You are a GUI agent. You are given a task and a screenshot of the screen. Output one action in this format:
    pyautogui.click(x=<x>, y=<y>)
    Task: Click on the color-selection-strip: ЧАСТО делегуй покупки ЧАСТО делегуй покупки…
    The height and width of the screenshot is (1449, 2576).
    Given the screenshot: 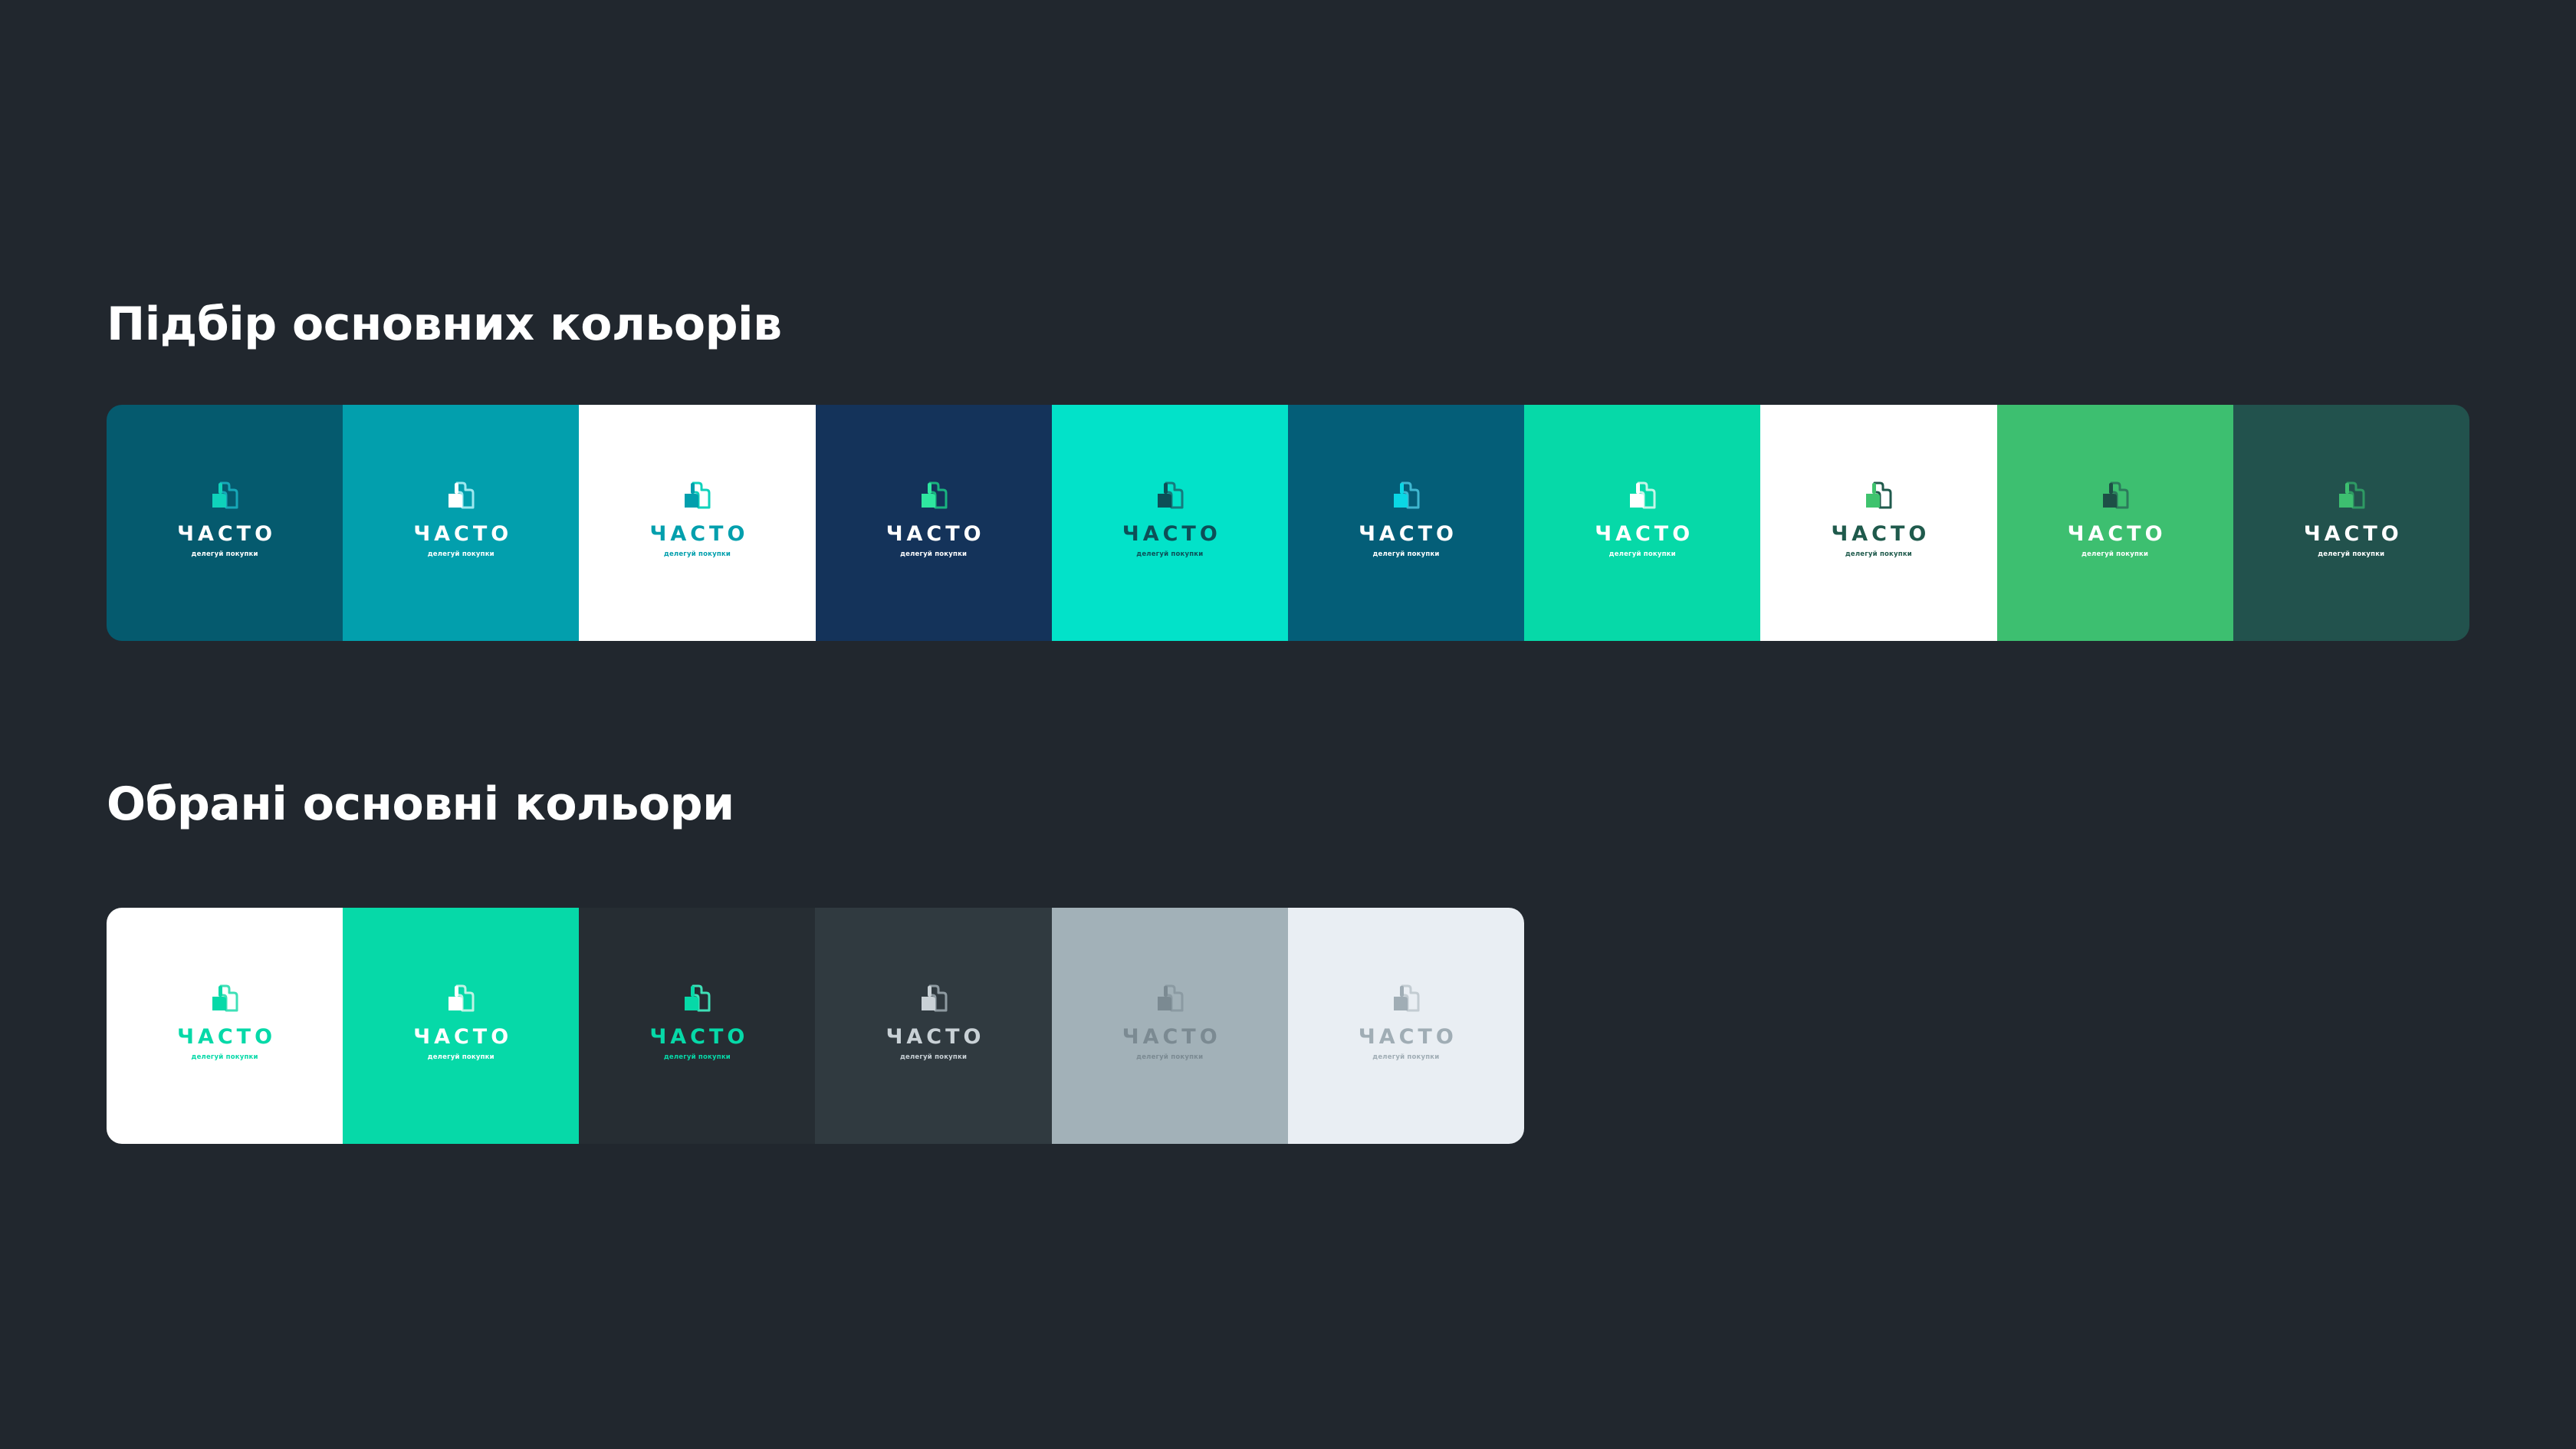 What is the action you would take?
    pyautogui.click(x=1288, y=523)
    